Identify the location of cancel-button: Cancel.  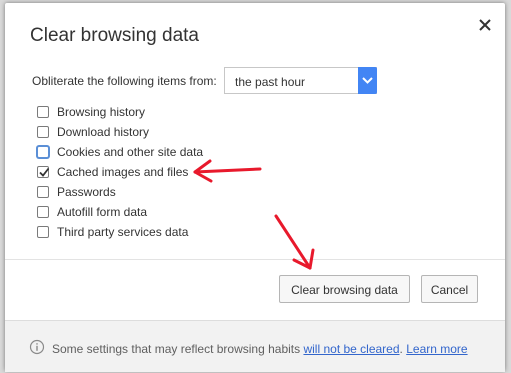
(449, 289).